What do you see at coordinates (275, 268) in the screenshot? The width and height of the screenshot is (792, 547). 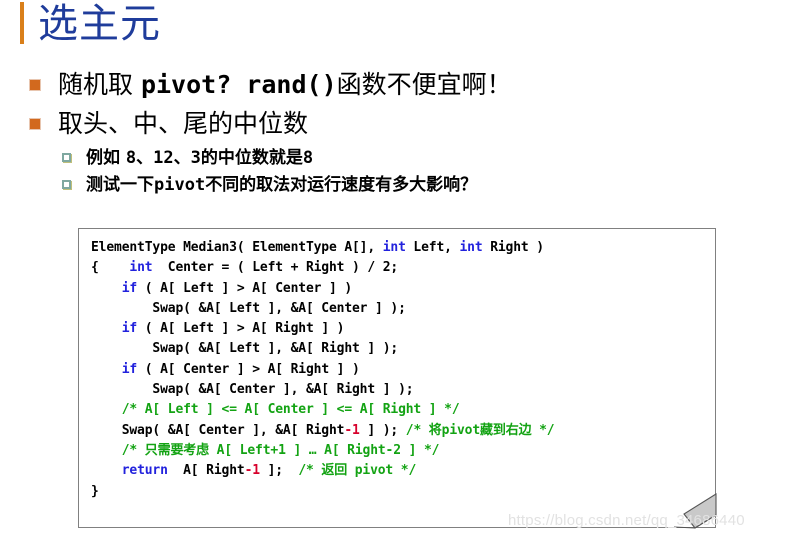 I see `code-token-pl: Center = ( Left + Right ) / 2;` at bounding box center [275, 268].